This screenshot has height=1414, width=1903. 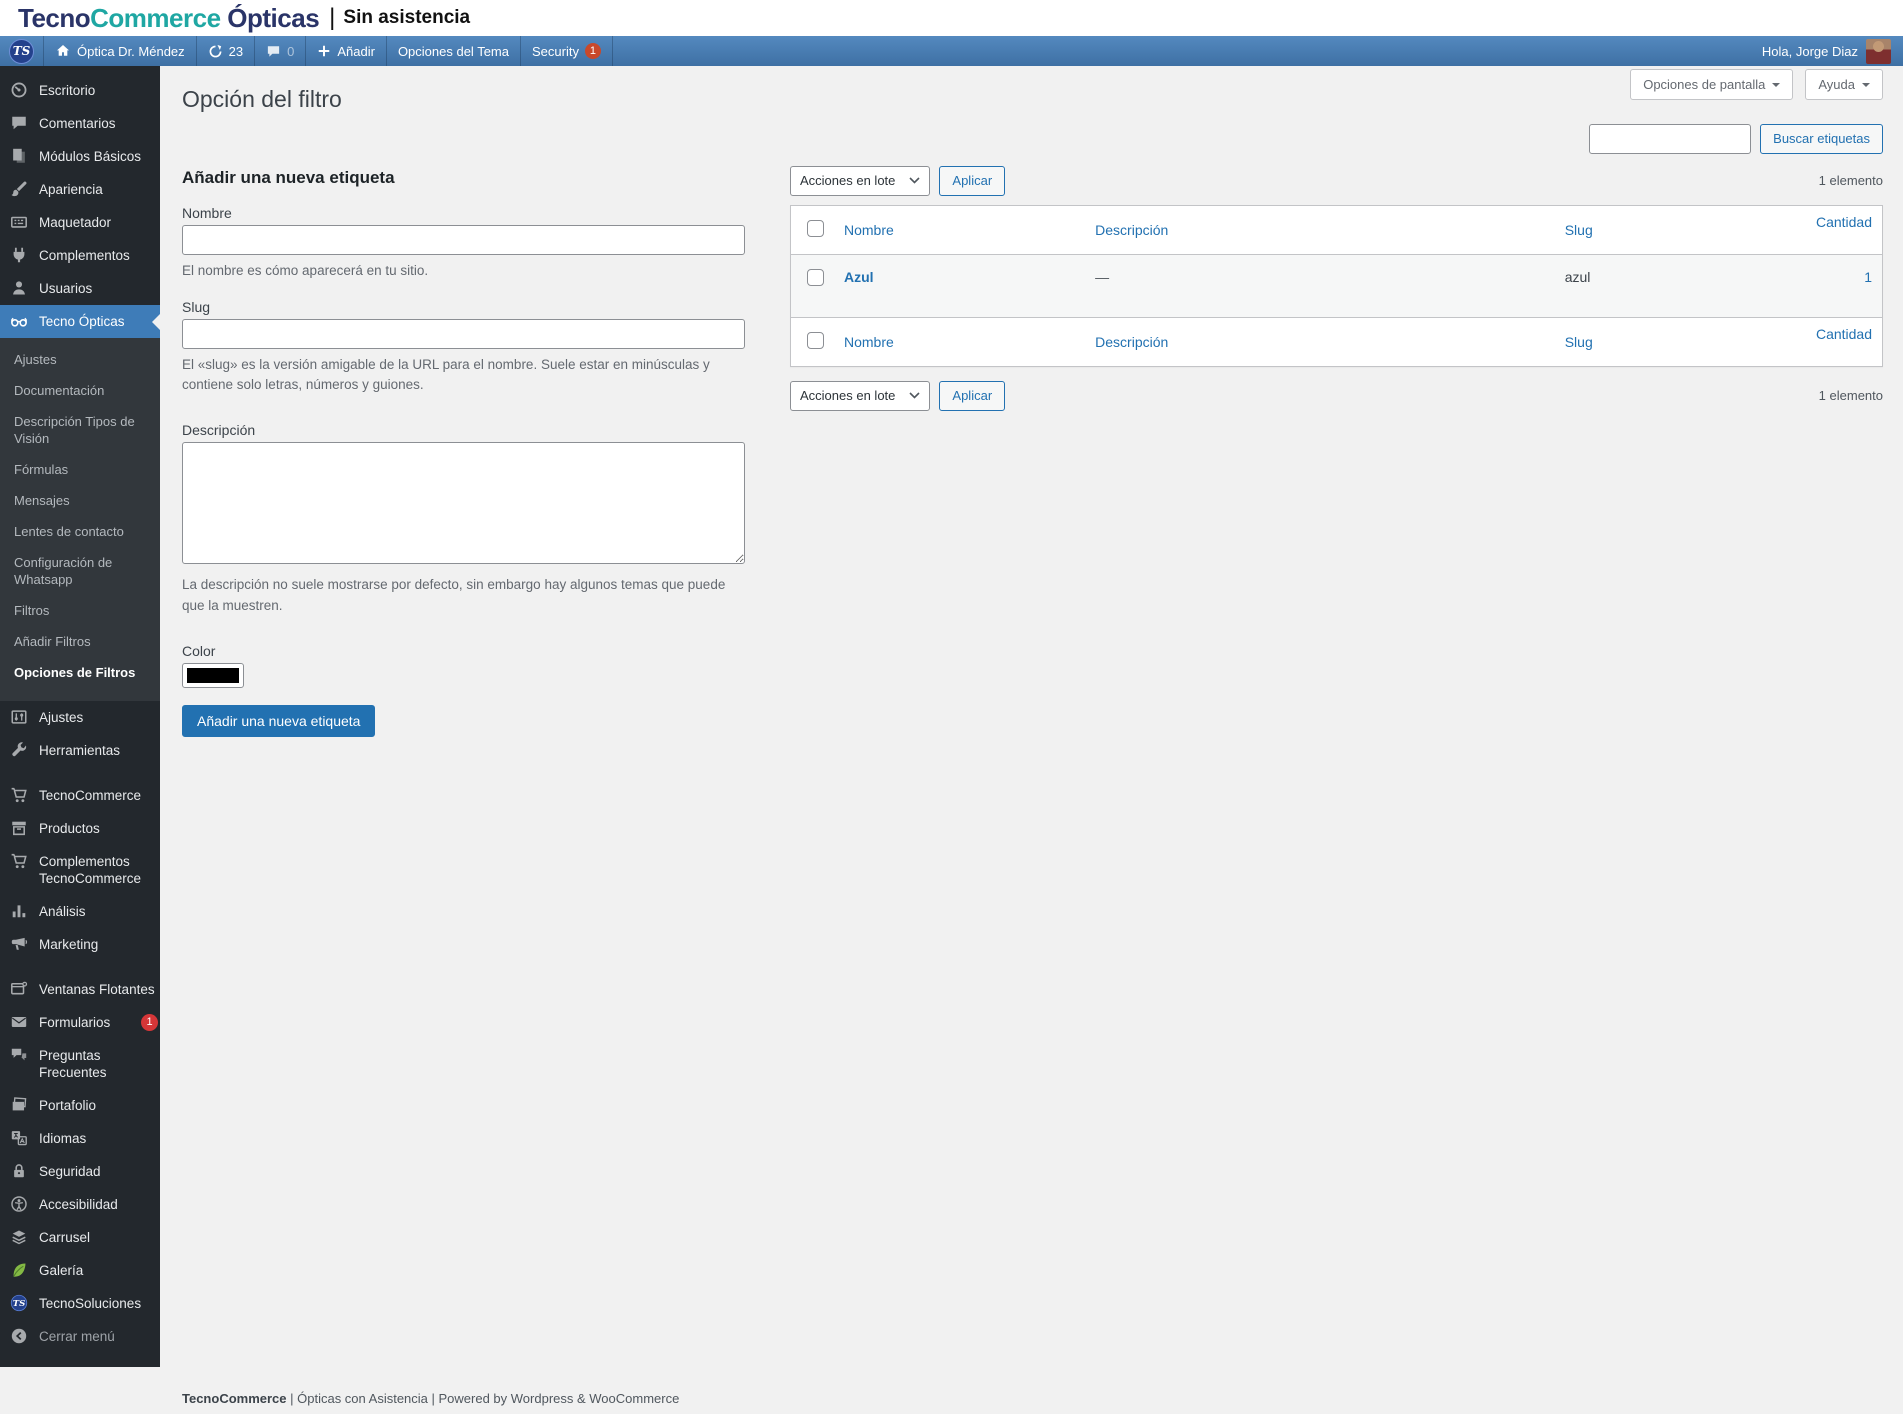 I want to click on builder-icon, so click(x=20, y=222).